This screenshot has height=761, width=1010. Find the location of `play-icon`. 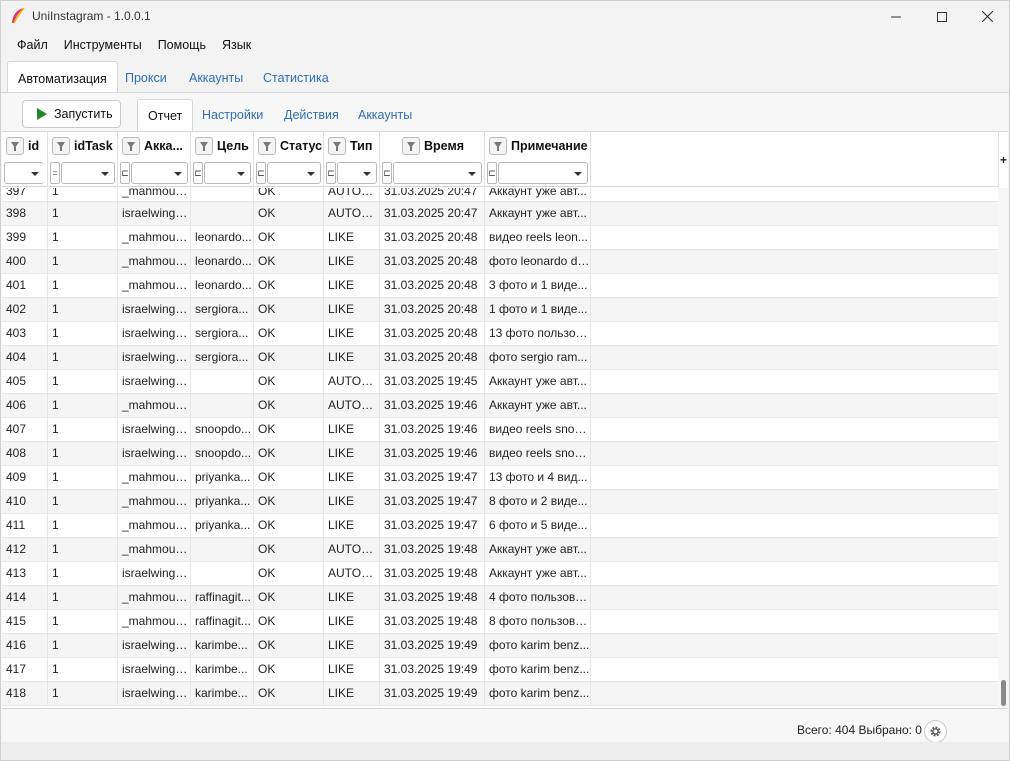

play-icon is located at coordinates (42, 114).